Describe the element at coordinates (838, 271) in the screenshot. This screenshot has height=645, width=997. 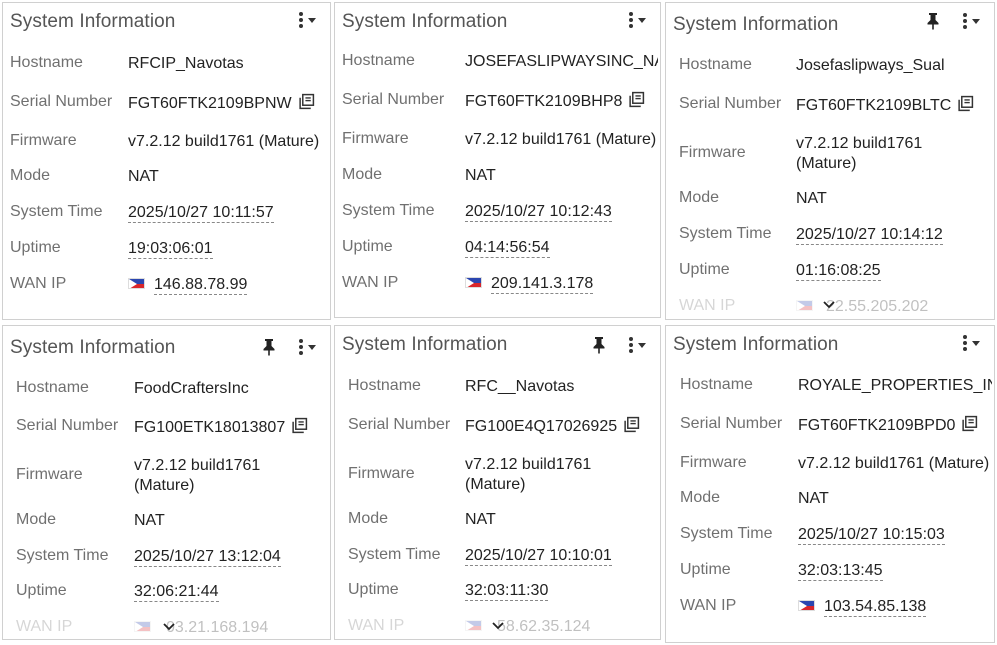
I see `uptime-value: 01:16:08:25` at that location.